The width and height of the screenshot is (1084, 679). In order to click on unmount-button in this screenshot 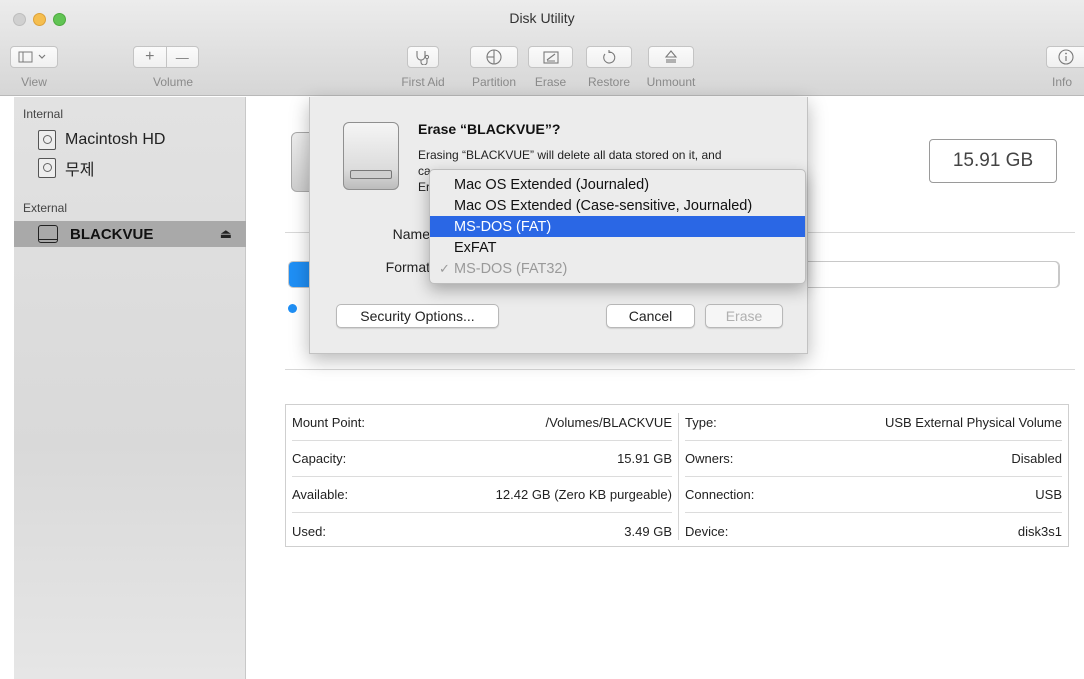, I will do `click(671, 57)`.